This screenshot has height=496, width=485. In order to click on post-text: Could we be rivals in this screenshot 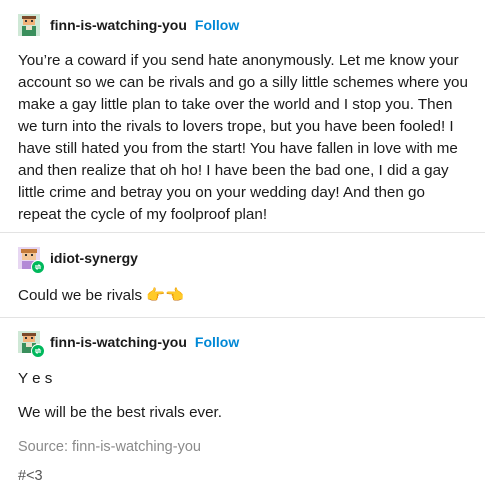, I will do `click(80, 295)`.